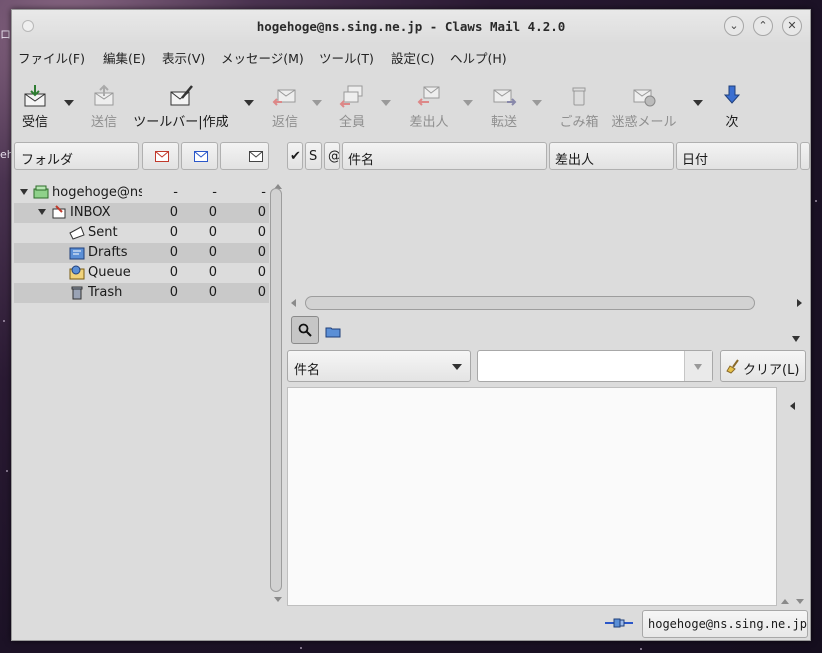 This screenshot has height=653, width=822. Describe the element at coordinates (351, 122) in the screenshot. I see `reply-all-label: 全員` at that location.